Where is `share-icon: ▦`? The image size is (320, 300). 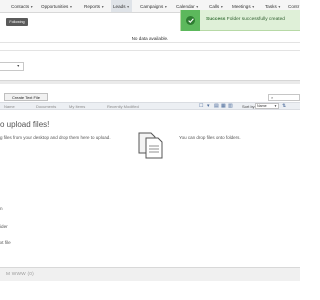
share-icon: ▦ is located at coordinates (223, 106).